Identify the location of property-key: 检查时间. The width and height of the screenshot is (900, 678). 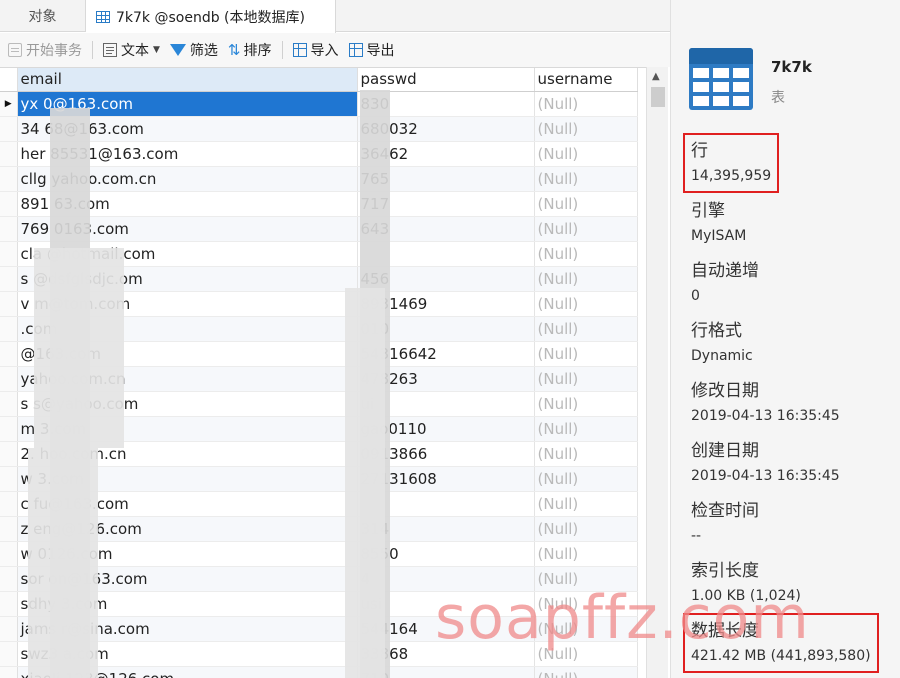
(725, 511).